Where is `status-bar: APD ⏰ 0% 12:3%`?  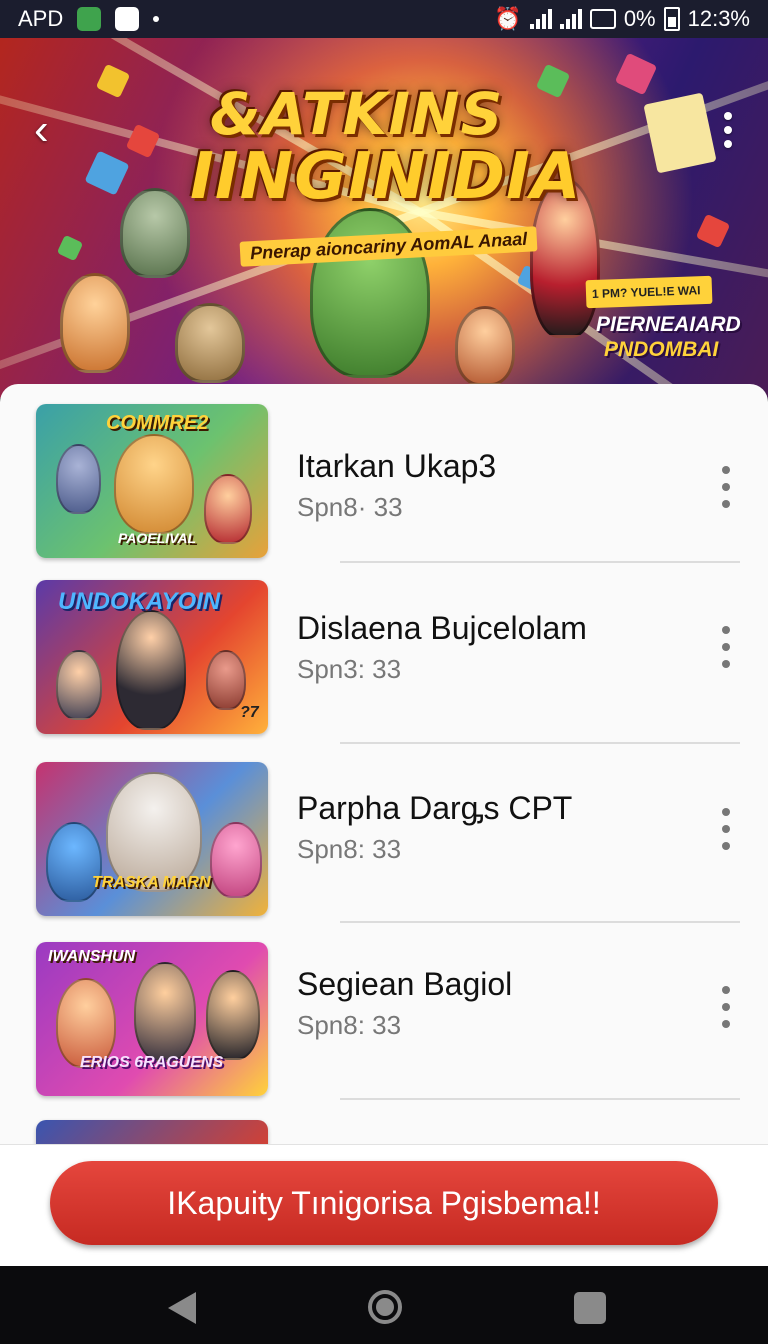 status-bar: APD ⏰ 0% 12:3% is located at coordinates (384, 19).